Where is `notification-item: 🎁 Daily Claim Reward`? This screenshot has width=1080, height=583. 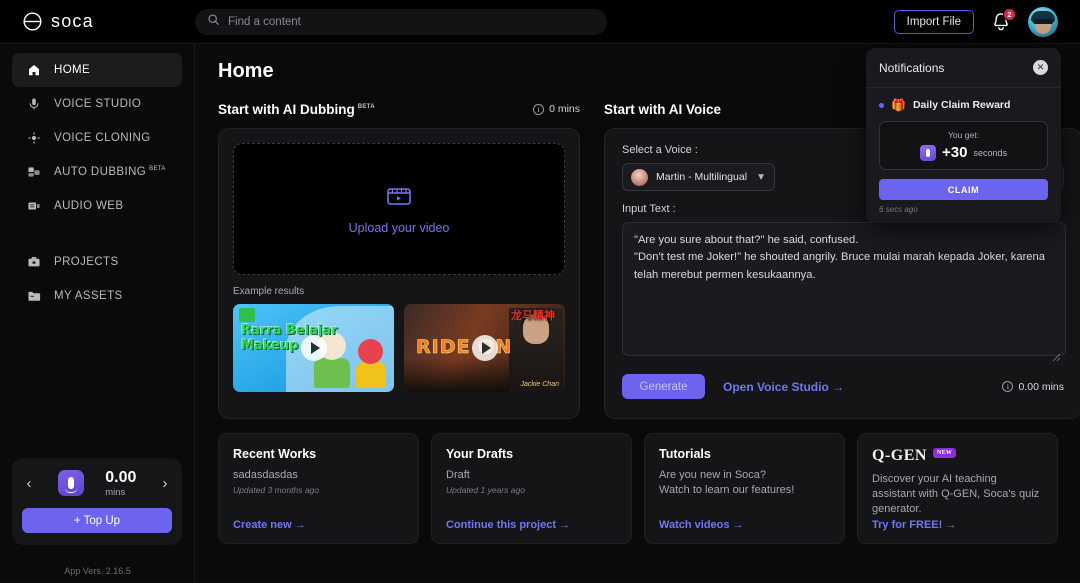
notification-item: 🎁 Daily Claim Reward is located at coordinates (963, 105).